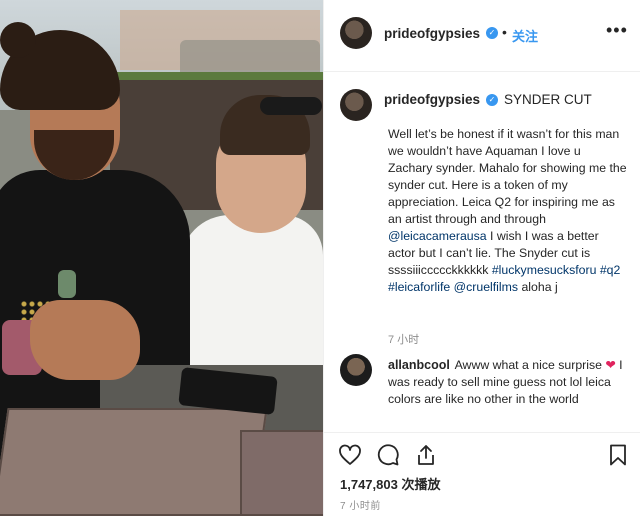 The width and height of the screenshot is (640, 516). Describe the element at coordinates (356, 370) in the screenshot. I see `commenter-avatar` at that location.